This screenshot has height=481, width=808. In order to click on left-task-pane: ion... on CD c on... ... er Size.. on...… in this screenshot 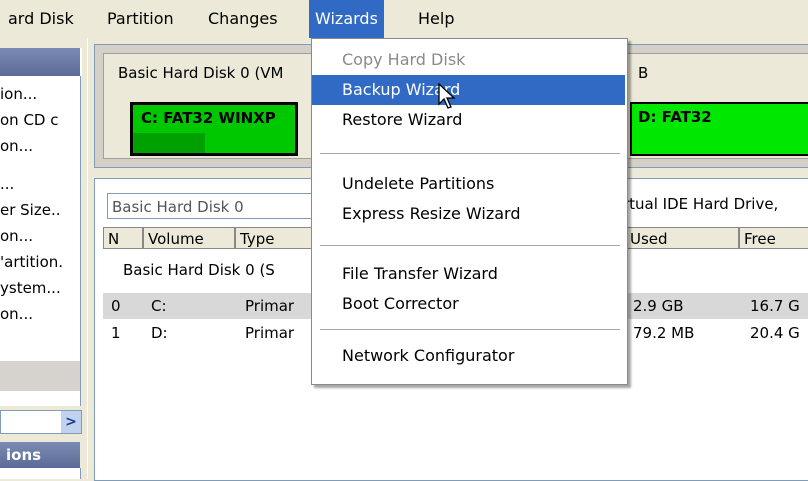, I will do `click(43, 258)`.